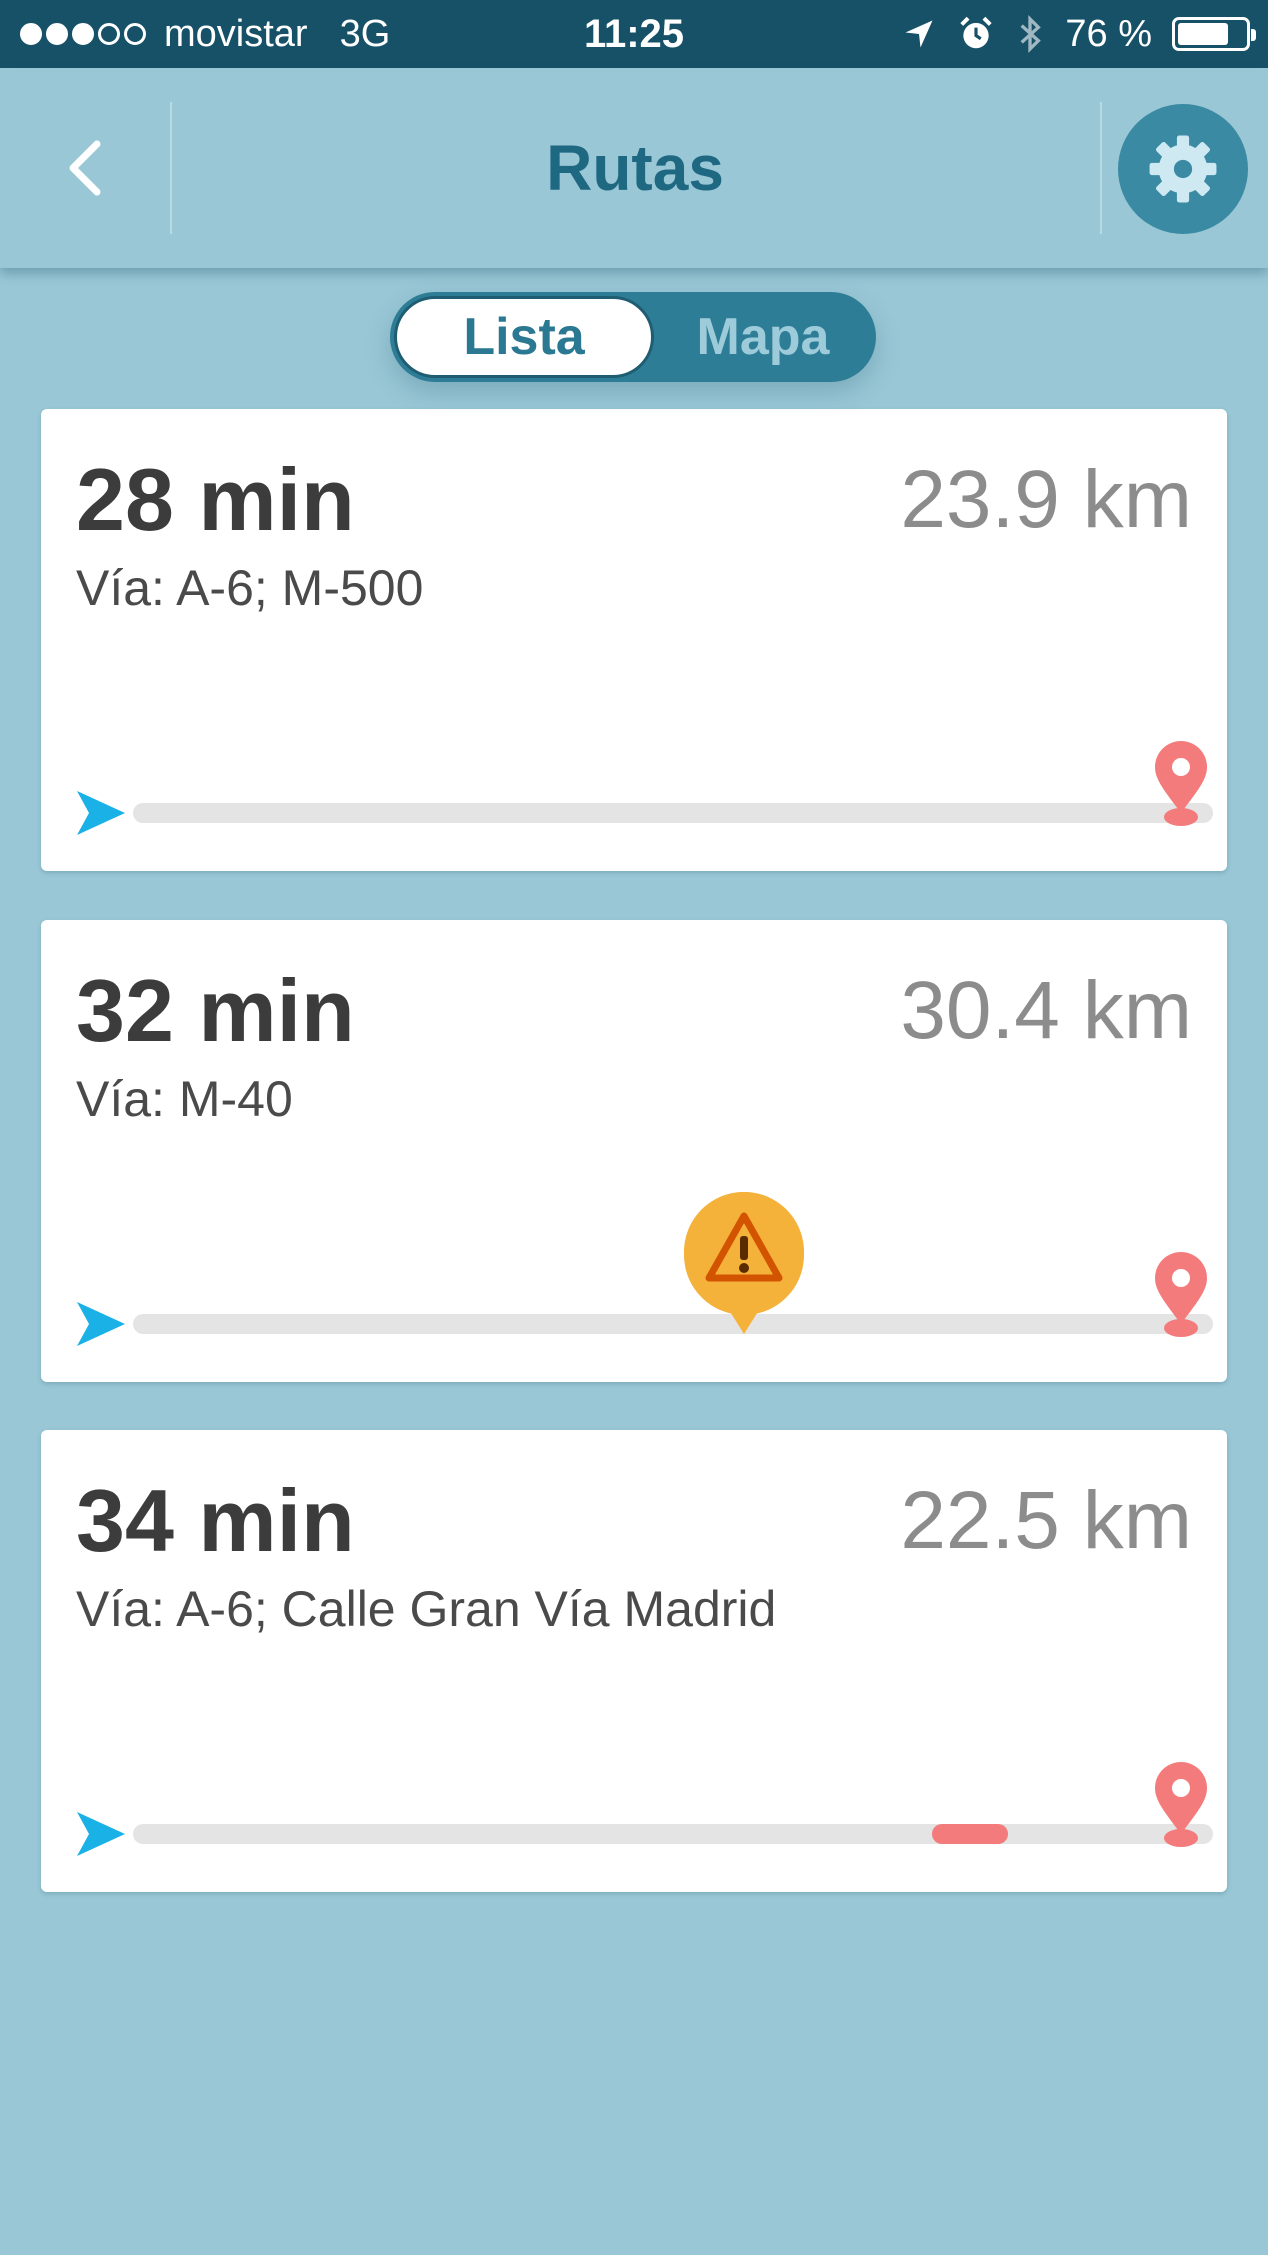 The image size is (1268, 2255). What do you see at coordinates (215, 1010) in the screenshot?
I see `route-time: 32 min` at bounding box center [215, 1010].